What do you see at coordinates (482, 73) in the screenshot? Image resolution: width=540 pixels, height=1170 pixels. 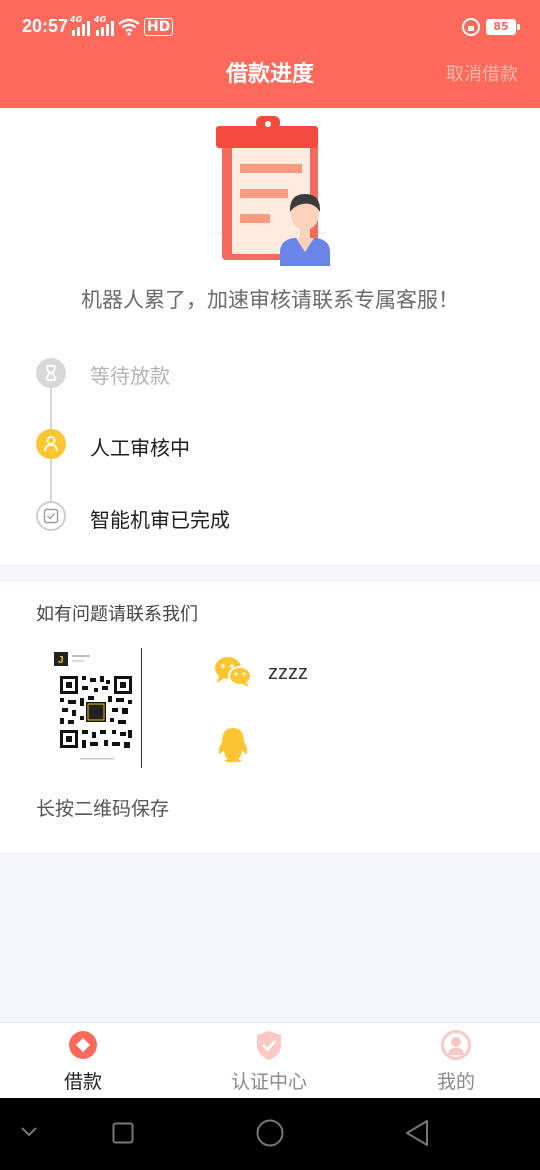 I see `cancel-loan-button: 取消借款` at bounding box center [482, 73].